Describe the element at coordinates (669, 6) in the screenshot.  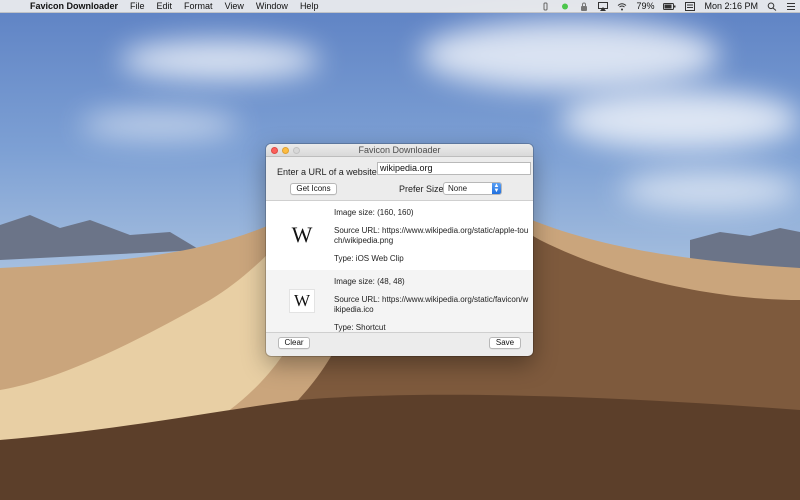
I see `battery-icon` at that location.